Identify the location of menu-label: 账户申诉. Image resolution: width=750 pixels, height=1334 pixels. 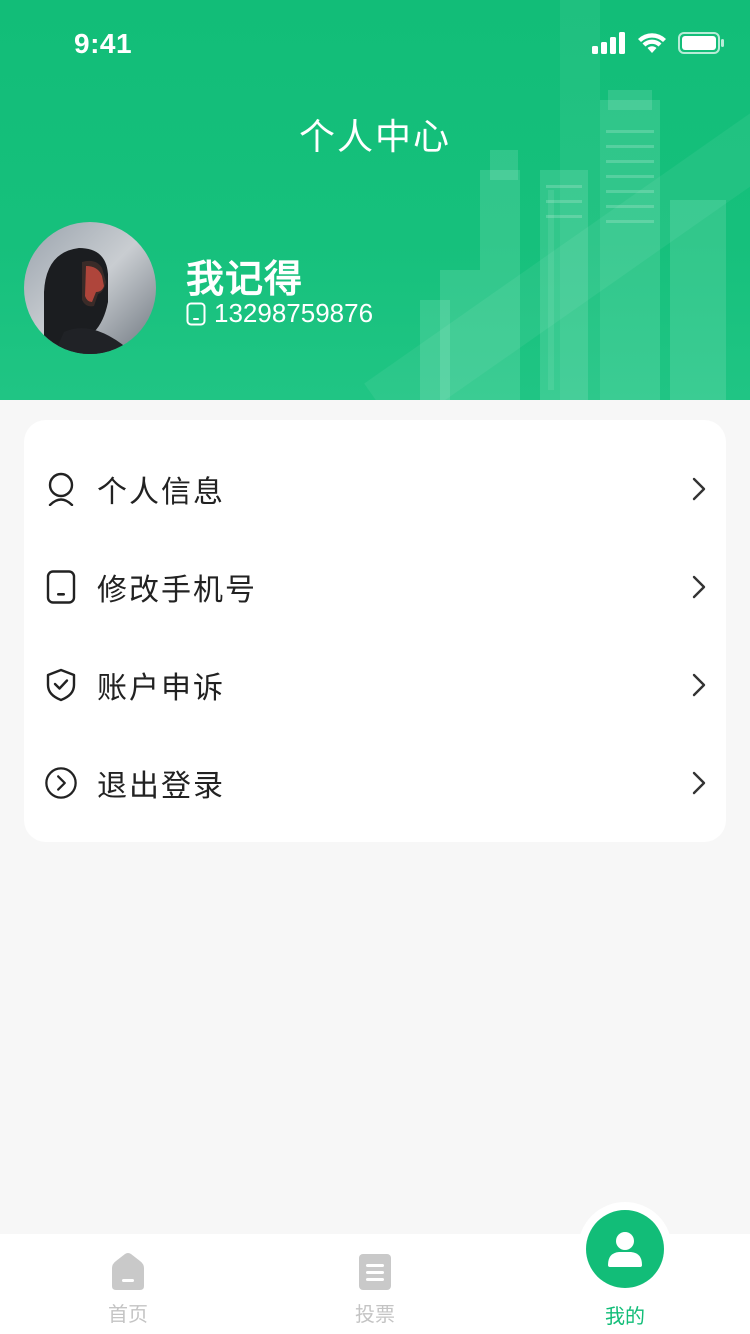
(161, 688).